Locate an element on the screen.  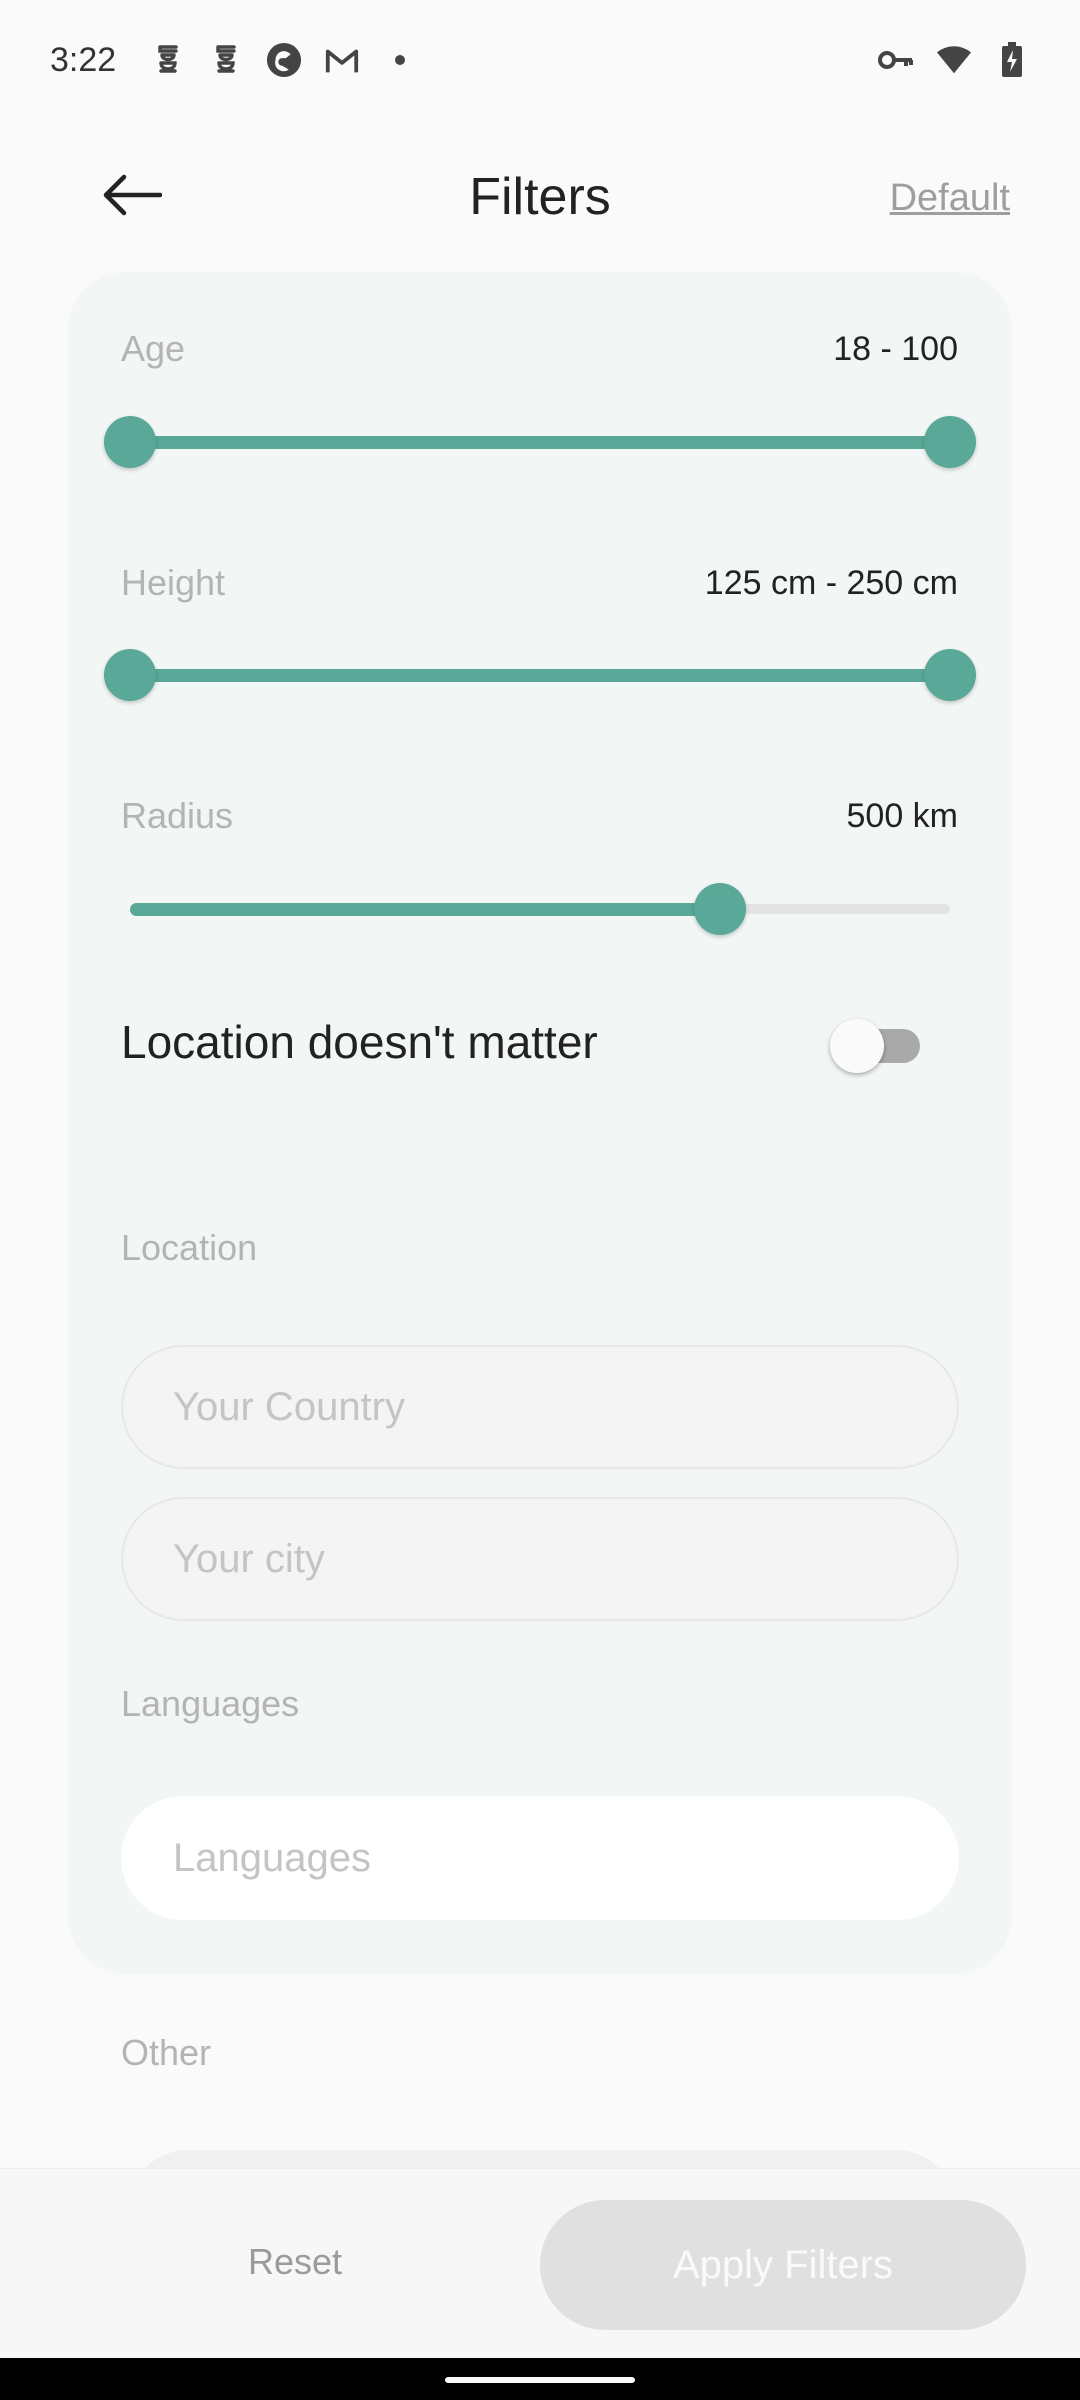
languages-input: Languages is located at coordinates (540, 1858).